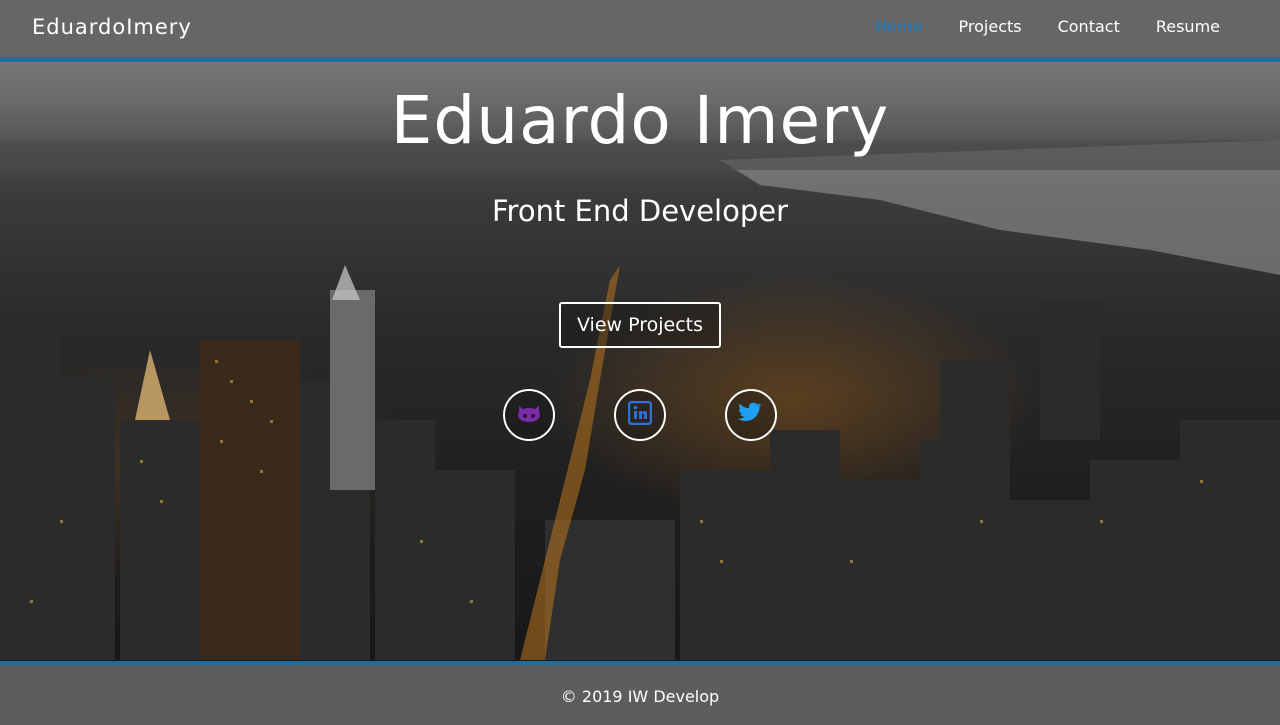 This screenshot has height=725, width=1280. I want to click on footer-copyright: © 2019 IW Develop, so click(640, 696).